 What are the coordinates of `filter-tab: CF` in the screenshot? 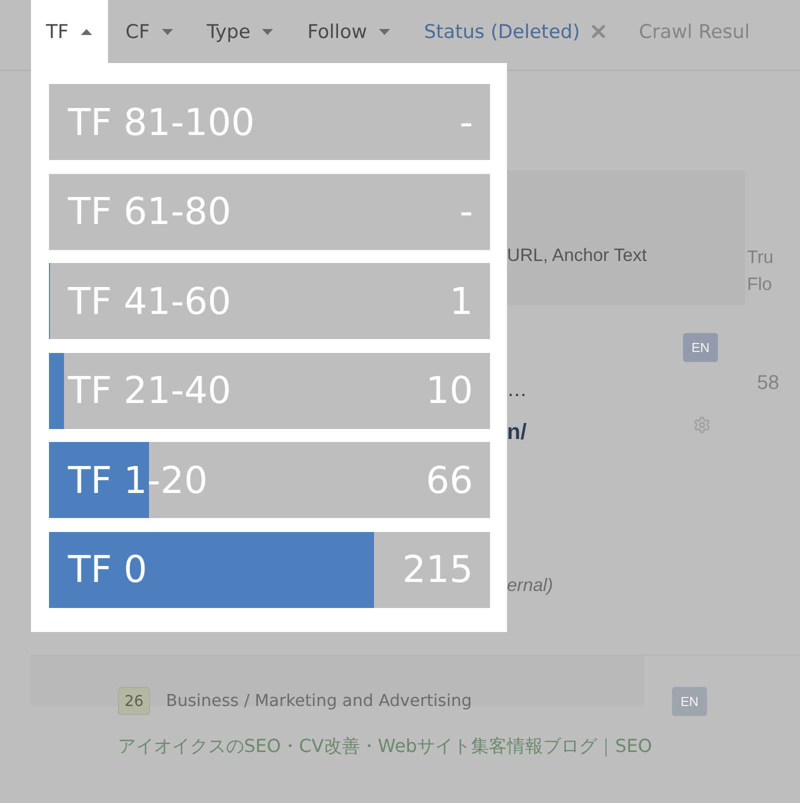 It's located at (149, 31).